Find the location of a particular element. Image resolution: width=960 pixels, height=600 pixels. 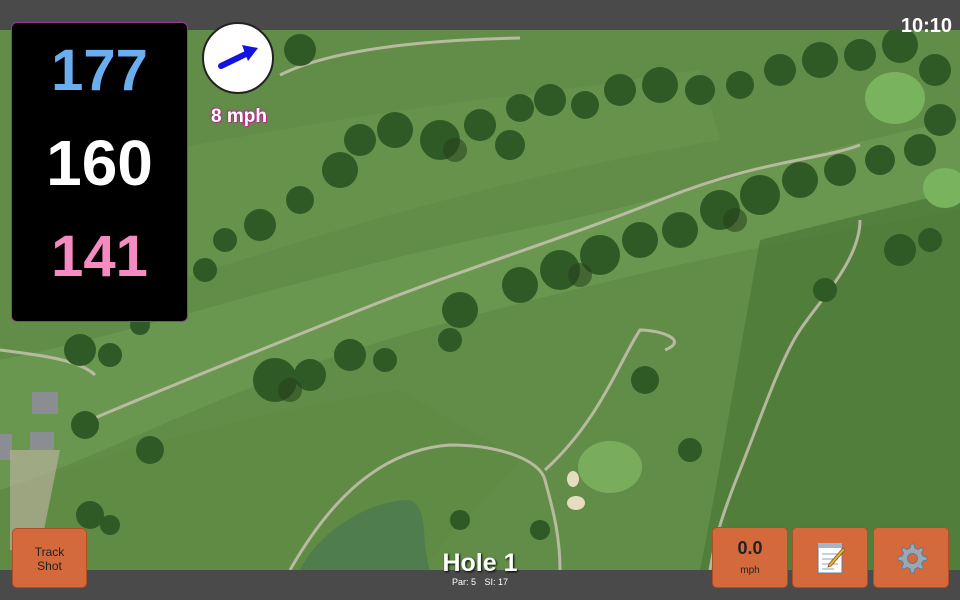

speed-value: 0.0 is located at coordinates (750, 548).